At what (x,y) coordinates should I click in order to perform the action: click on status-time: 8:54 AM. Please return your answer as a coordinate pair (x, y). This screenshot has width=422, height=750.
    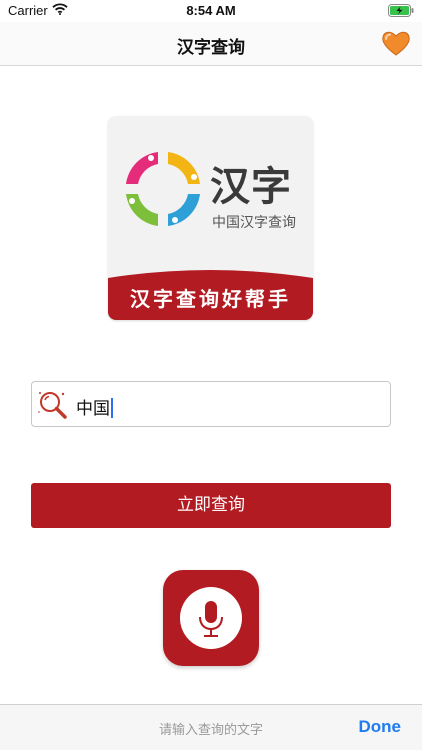
    Looking at the image, I should click on (211, 10).